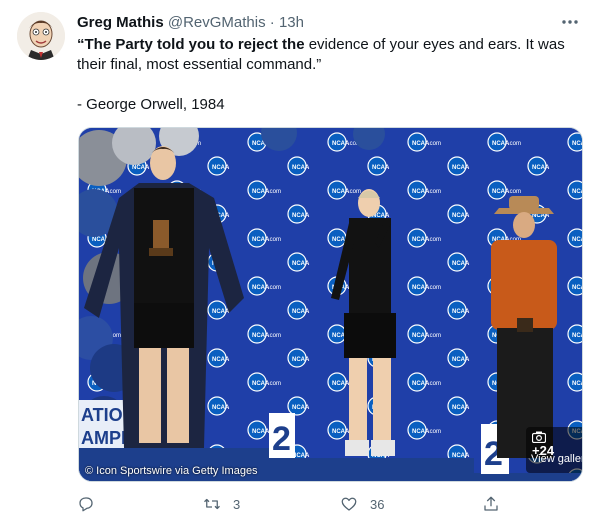 The height and width of the screenshot is (525, 598). What do you see at coordinates (212, 504) in the screenshot?
I see `retweet-icon` at bounding box center [212, 504].